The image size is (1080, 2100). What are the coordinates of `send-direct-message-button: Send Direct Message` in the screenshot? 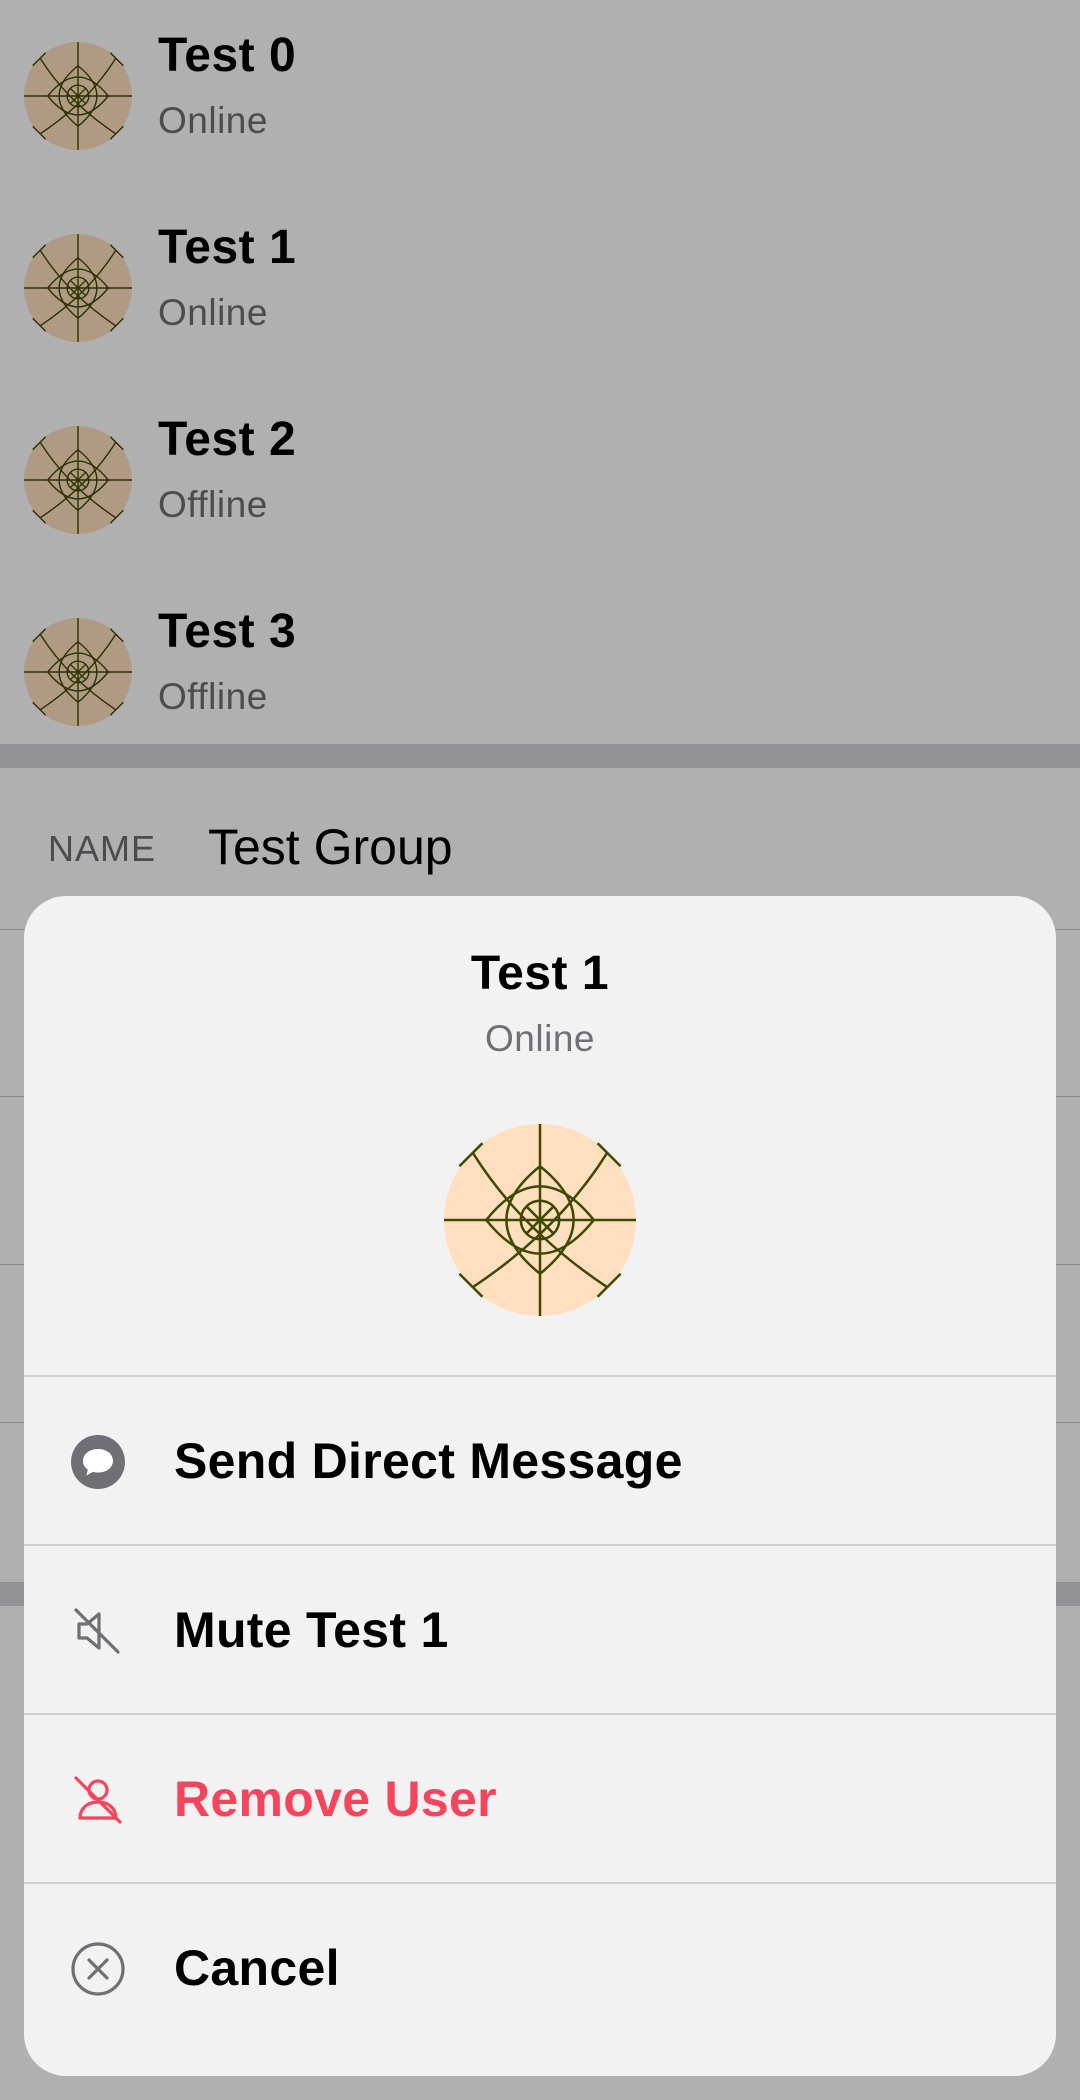 It's located at (540, 1459).